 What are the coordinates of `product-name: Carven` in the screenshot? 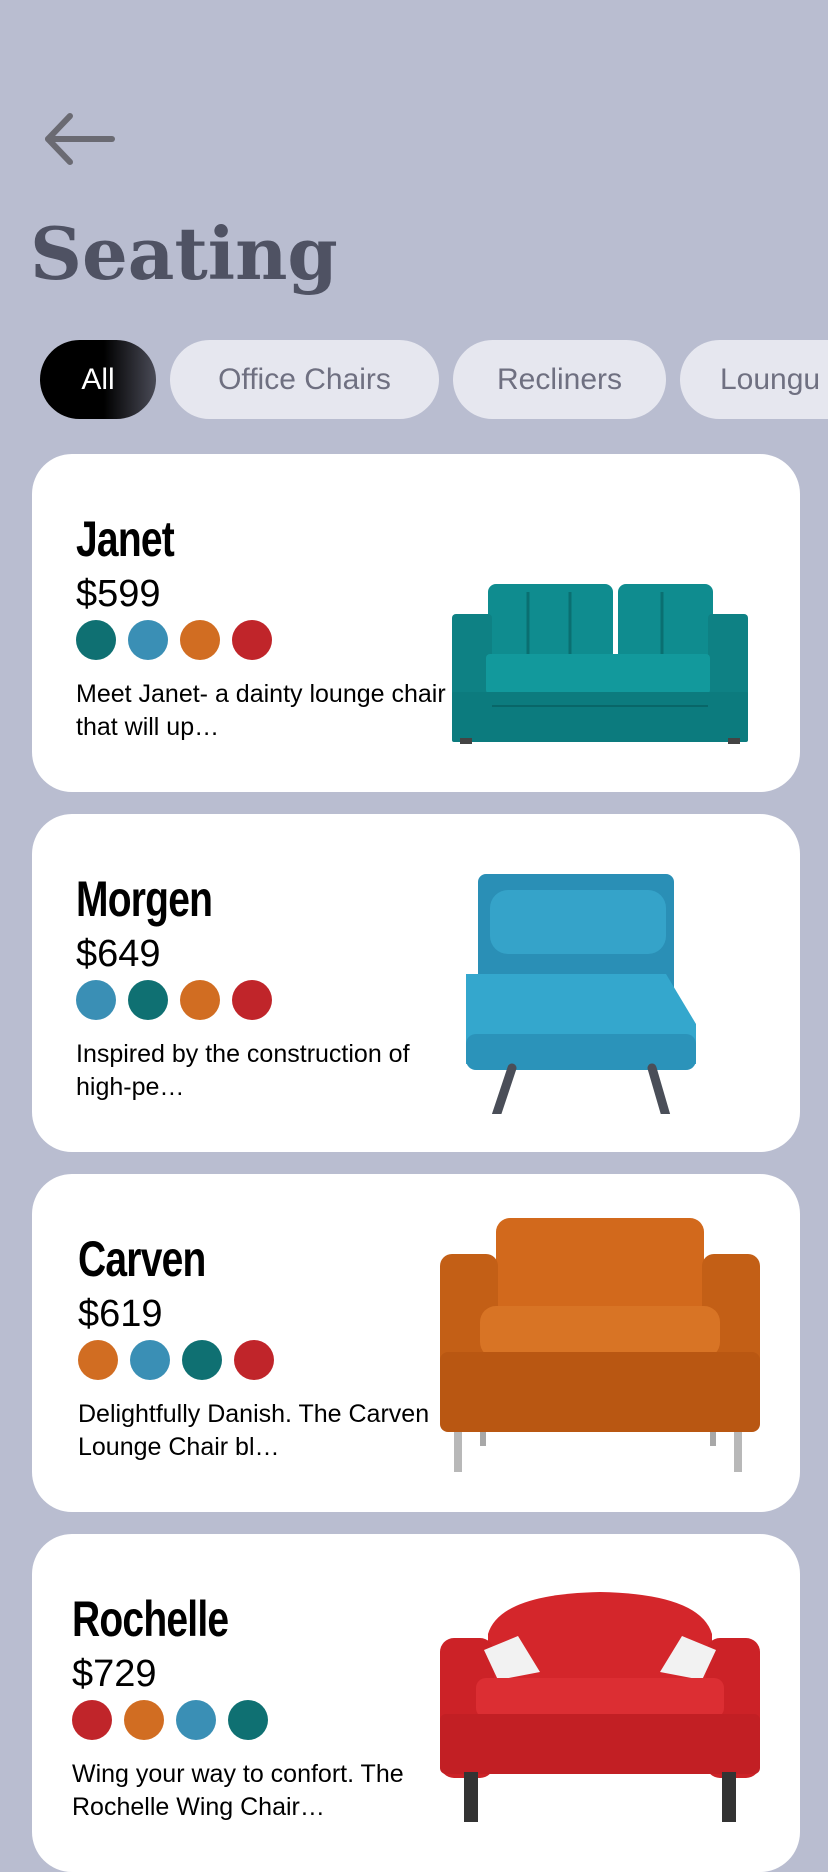 It's located at (142, 1259).